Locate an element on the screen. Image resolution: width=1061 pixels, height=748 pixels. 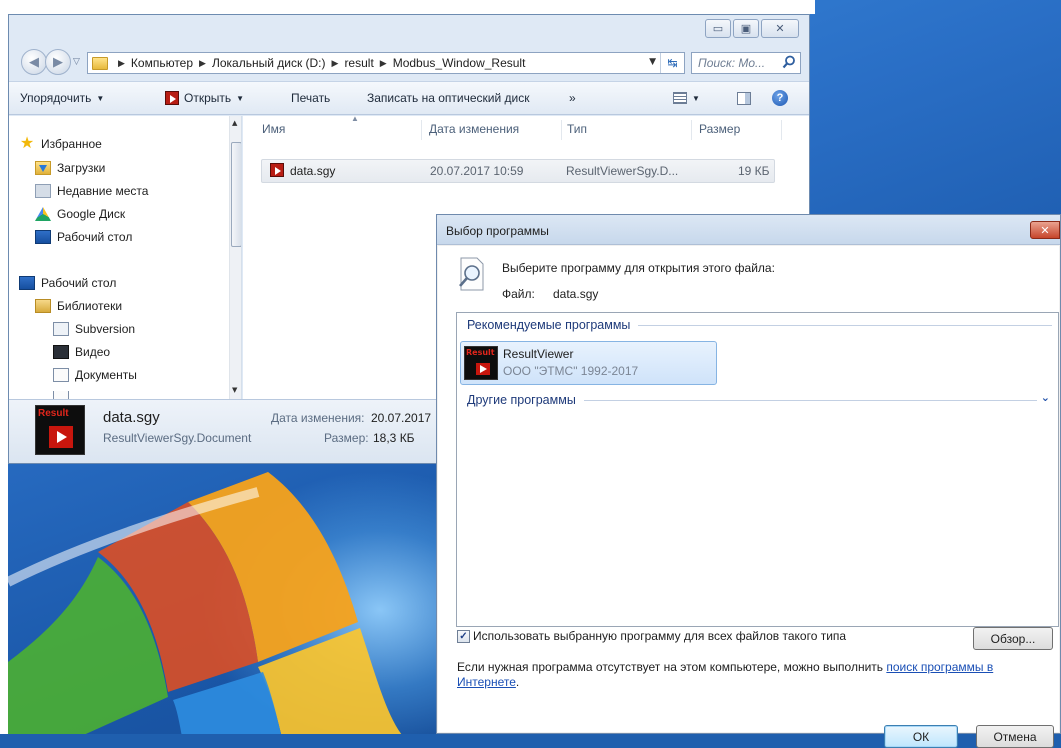
nav-item-documents: Документы is located at coordinates (95, 375).